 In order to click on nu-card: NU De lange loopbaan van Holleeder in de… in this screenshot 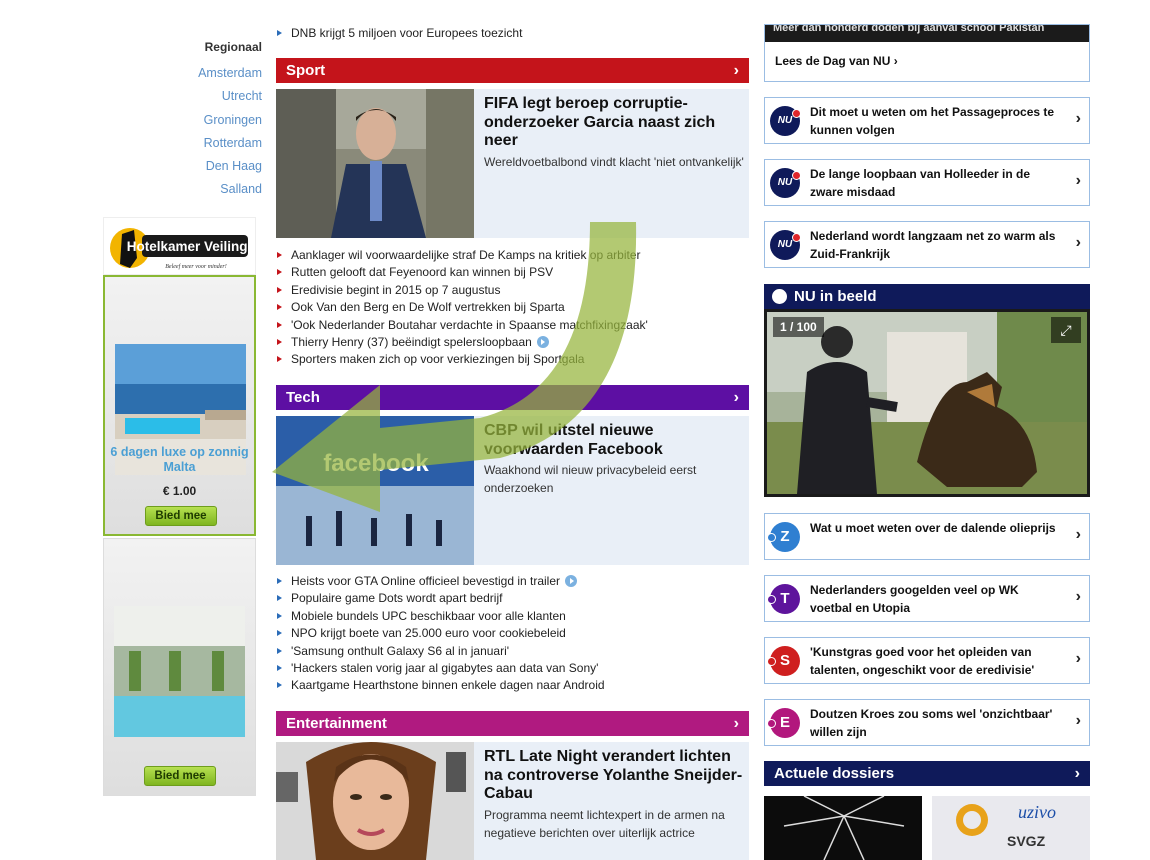, I will do `click(927, 182)`.